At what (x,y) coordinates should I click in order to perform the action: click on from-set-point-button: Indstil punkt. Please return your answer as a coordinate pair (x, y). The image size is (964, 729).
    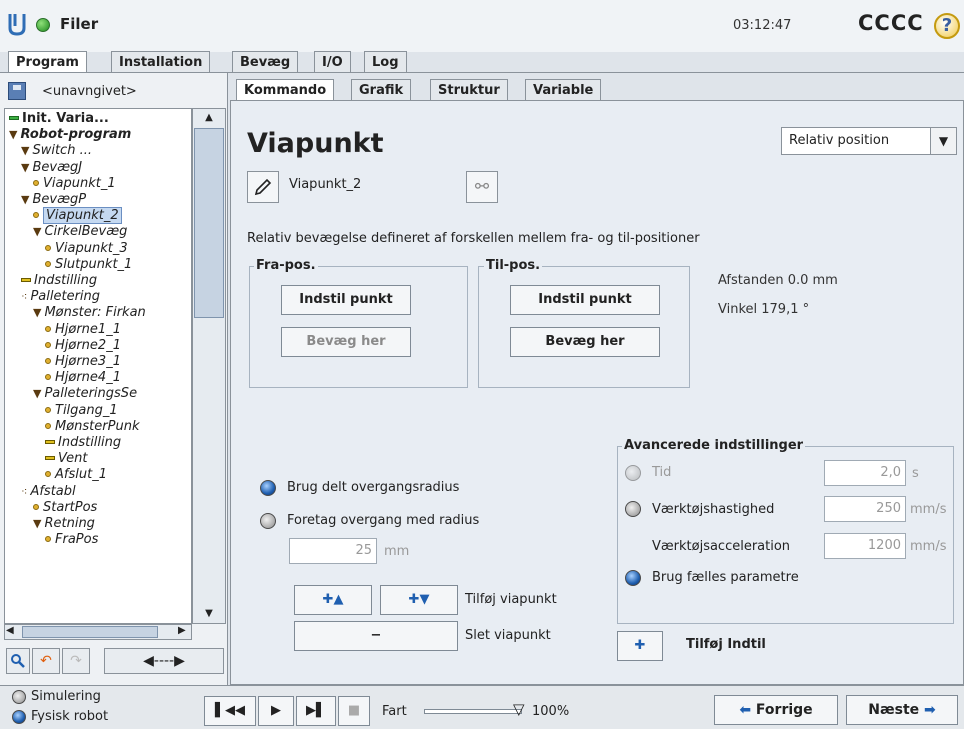
    Looking at the image, I should click on (346, 300).